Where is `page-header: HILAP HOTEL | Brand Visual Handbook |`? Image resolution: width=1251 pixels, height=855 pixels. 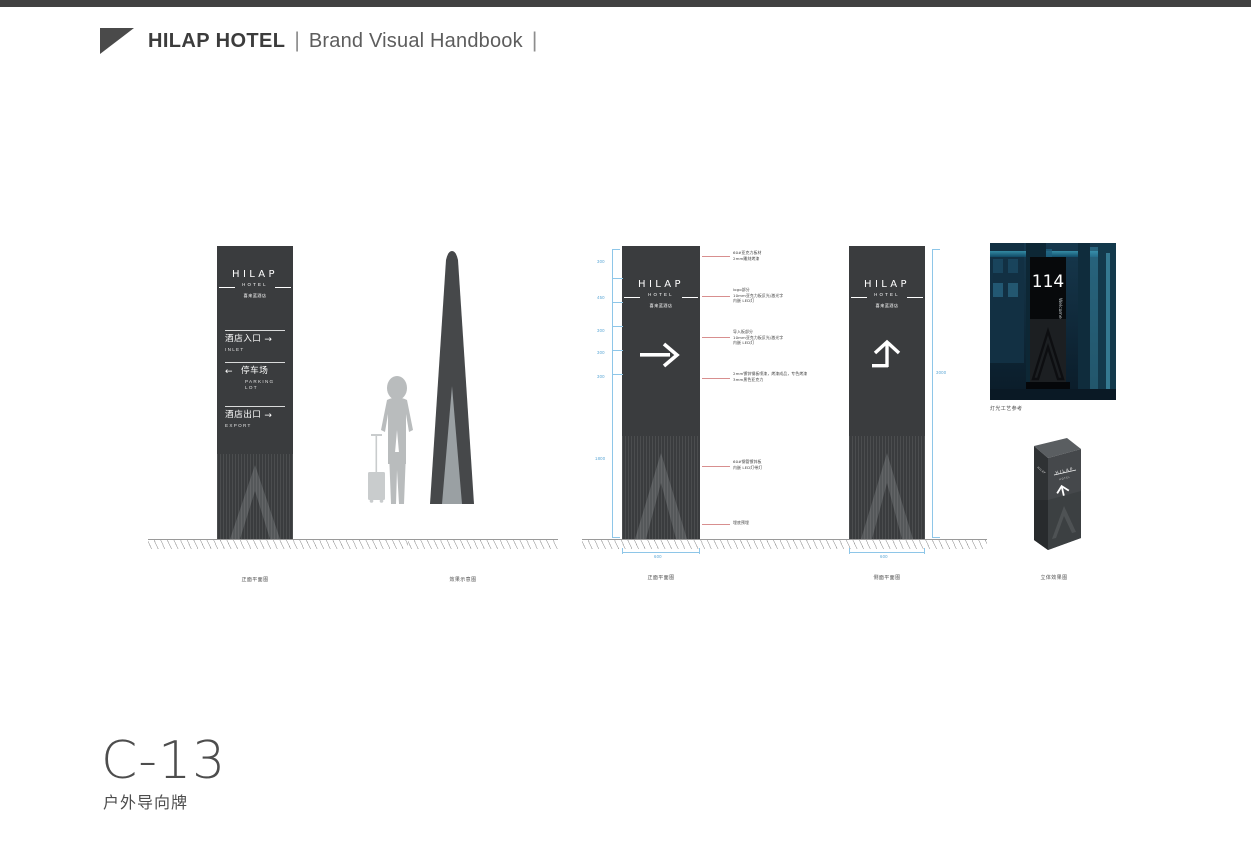 page-header: HILAP HOTEL | Brand Visual Handbook | is located at coordinates (318, 41).